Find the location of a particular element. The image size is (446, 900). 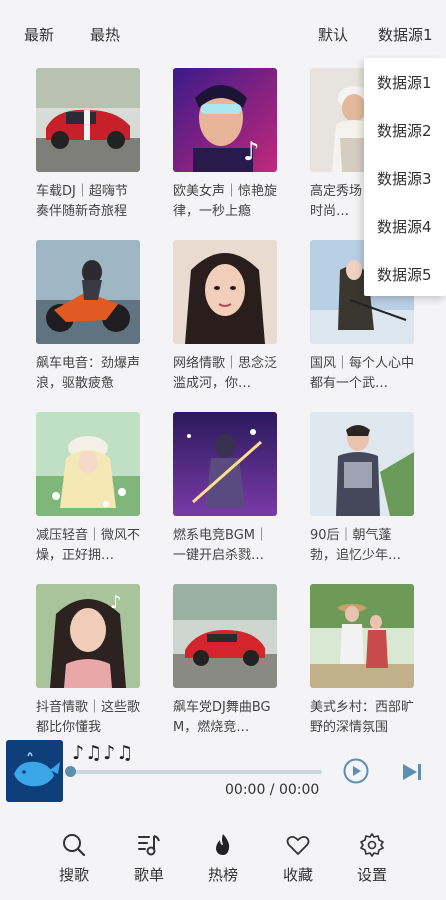

tab-hottest: 最热 is located at coordinates (105, 34).